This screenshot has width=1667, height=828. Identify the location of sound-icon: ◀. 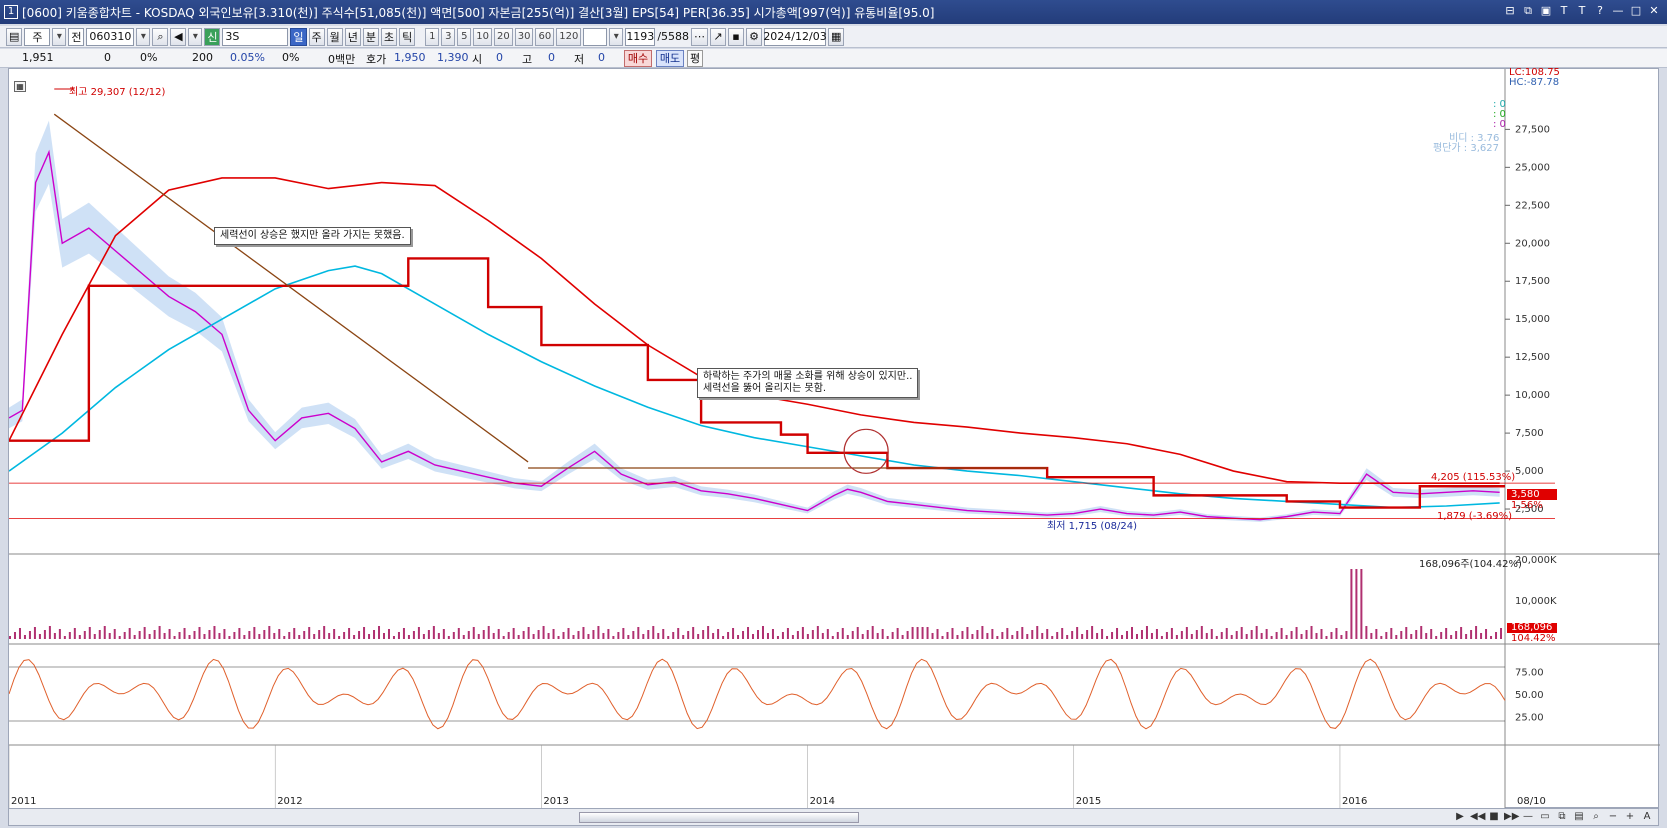
(178, 36).